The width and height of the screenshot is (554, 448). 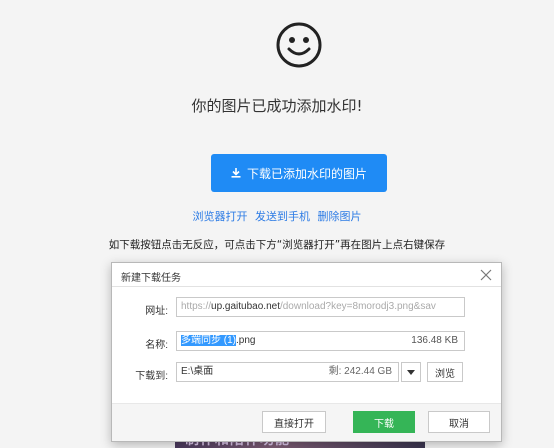 What do you see at coordinates (299, 45) in the screenshot?
I see `smiley-face-icon` at bounding box center [299, 45].